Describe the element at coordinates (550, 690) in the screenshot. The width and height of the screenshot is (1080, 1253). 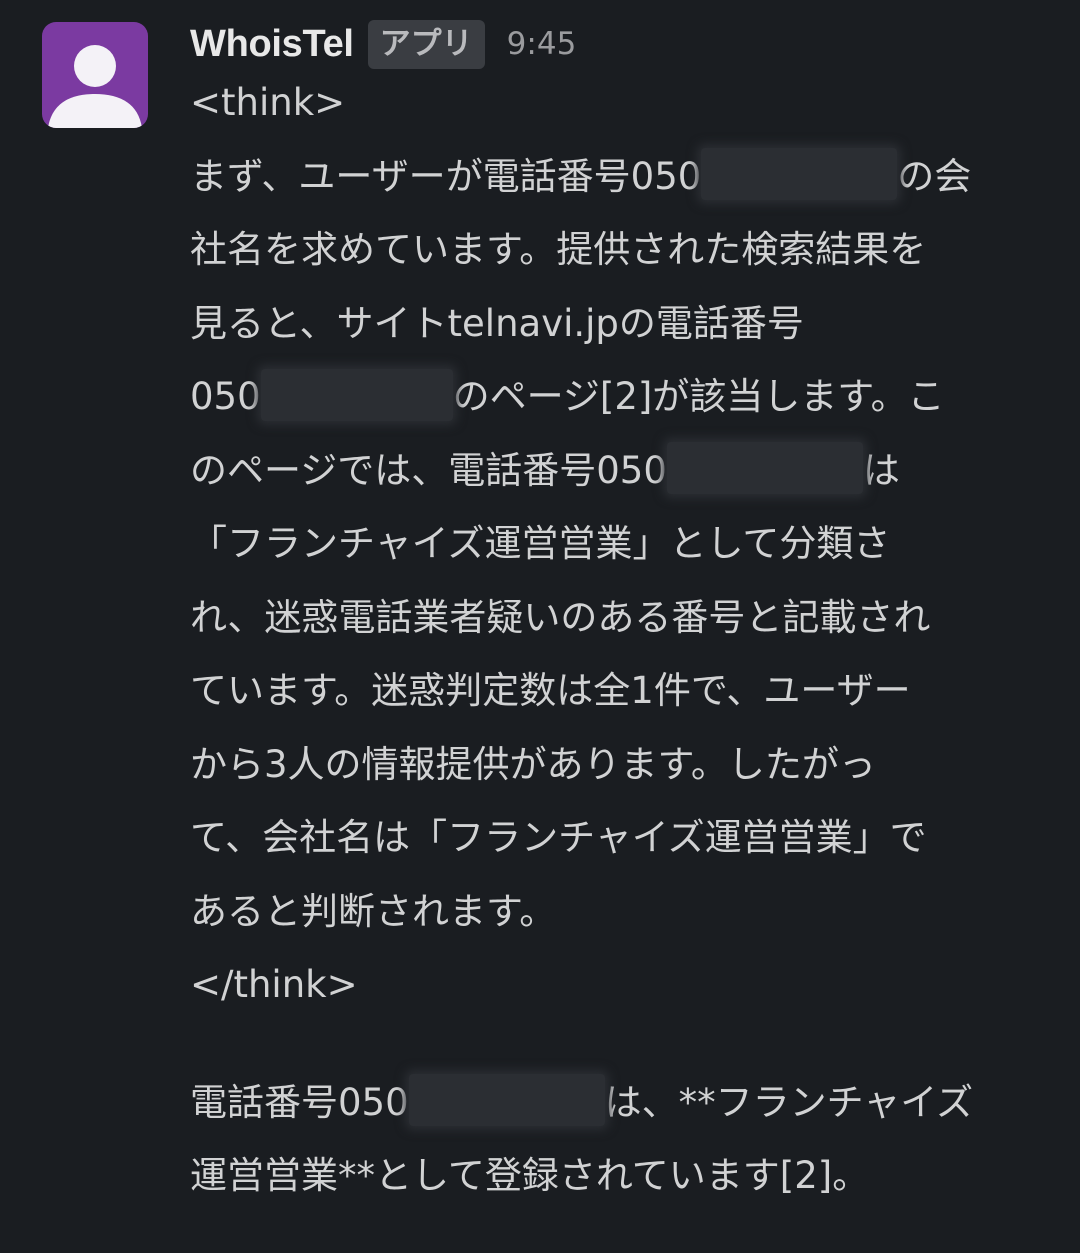
I see `message-line: ています。迷惑判定数は全1件で、ユーザー` at that location.